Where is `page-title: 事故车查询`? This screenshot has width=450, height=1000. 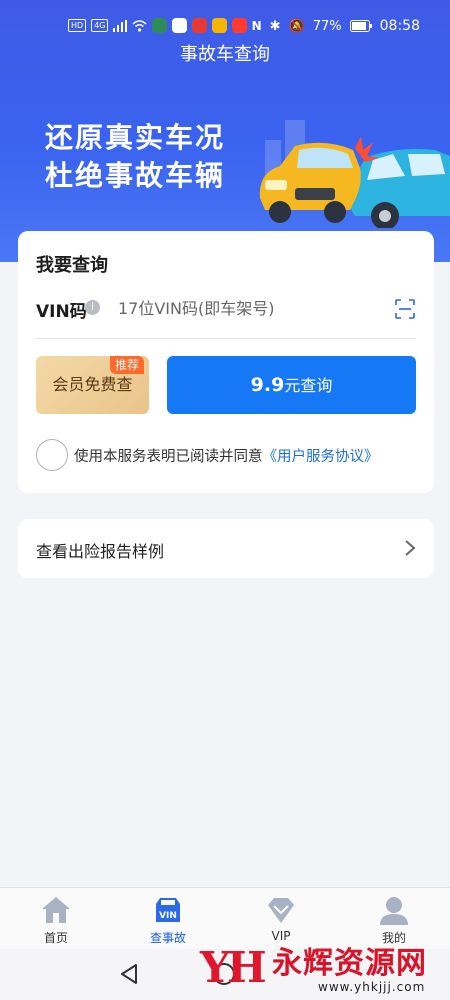 page-title: 事故车查询 is located at coordinates (225, 54).